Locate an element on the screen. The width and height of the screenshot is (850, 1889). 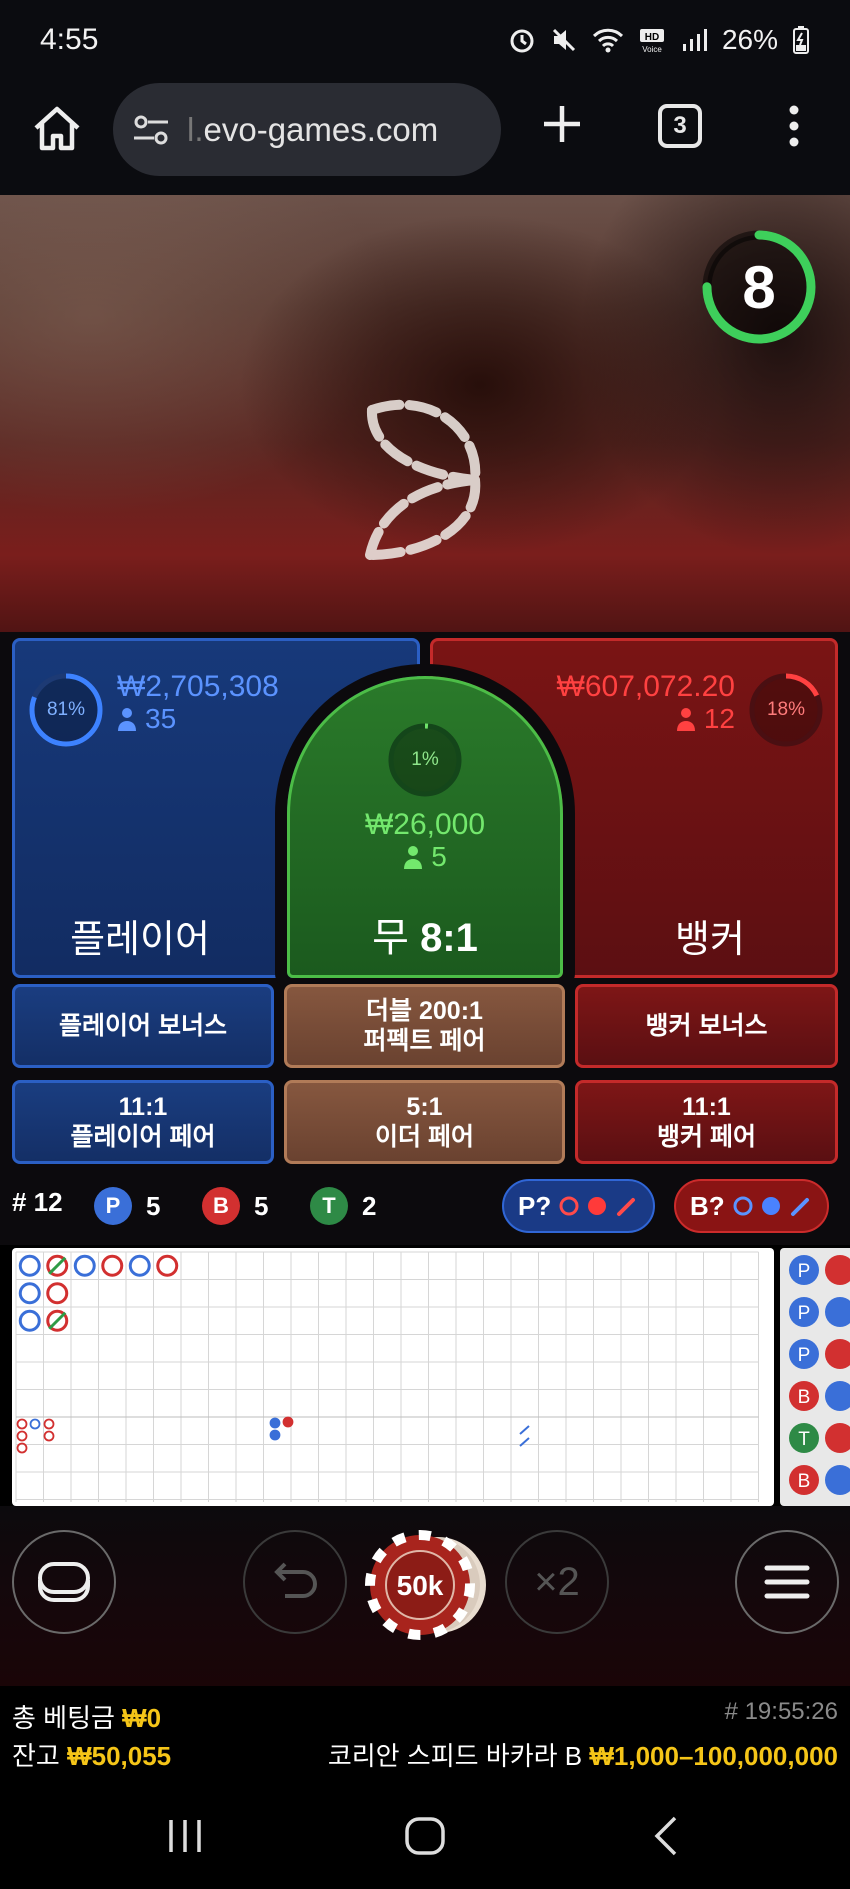
cockroach-road-mark is located at coordinates (524, 1430).